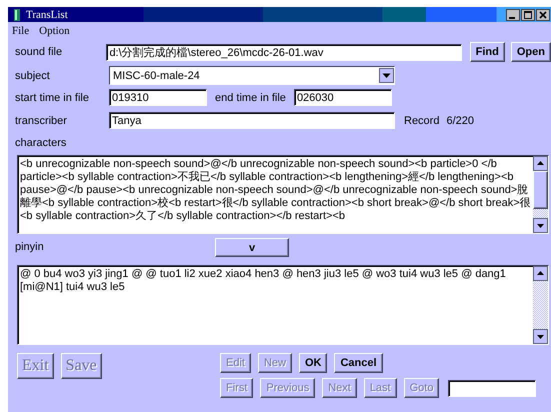 Image resolution: width=551 pixels, height=412 pixels. Describe the element at coordinates (313, 363) in the screenshot. I see `ok-button: OK` at that location.